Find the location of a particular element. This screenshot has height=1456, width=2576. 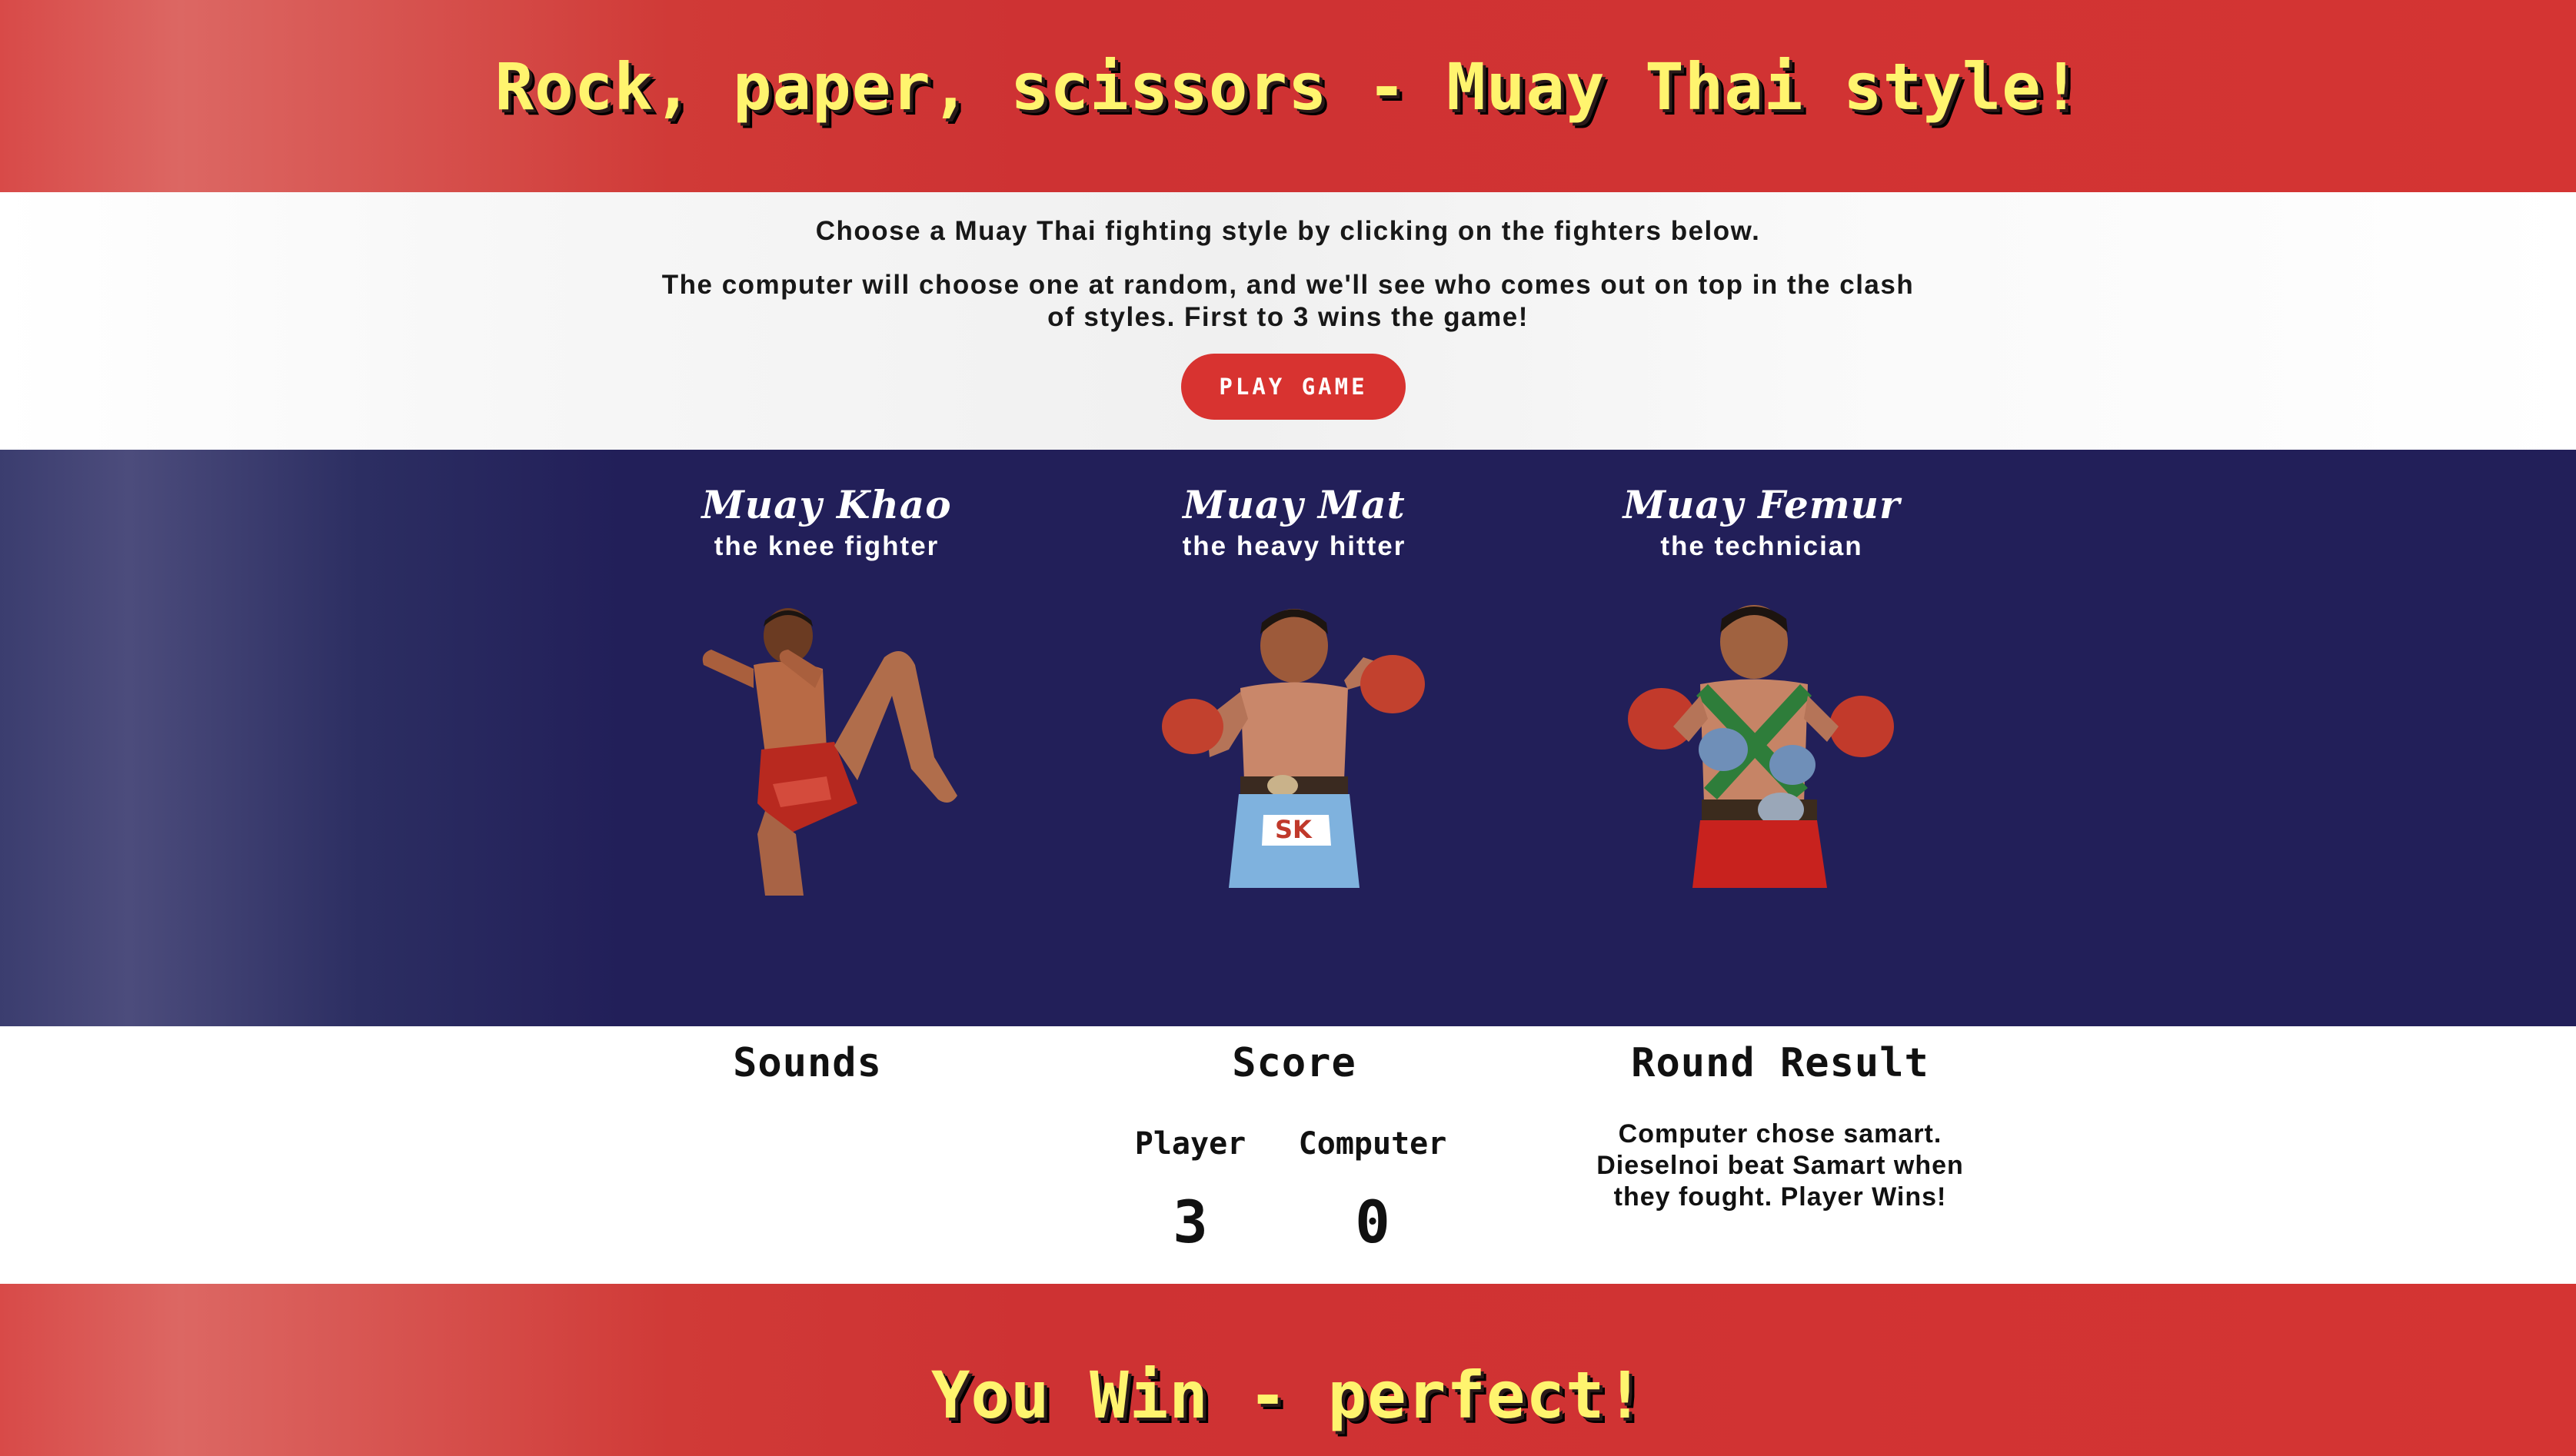

game-result-message: You Win - perfect! is located at coordinates (1288, 1395).